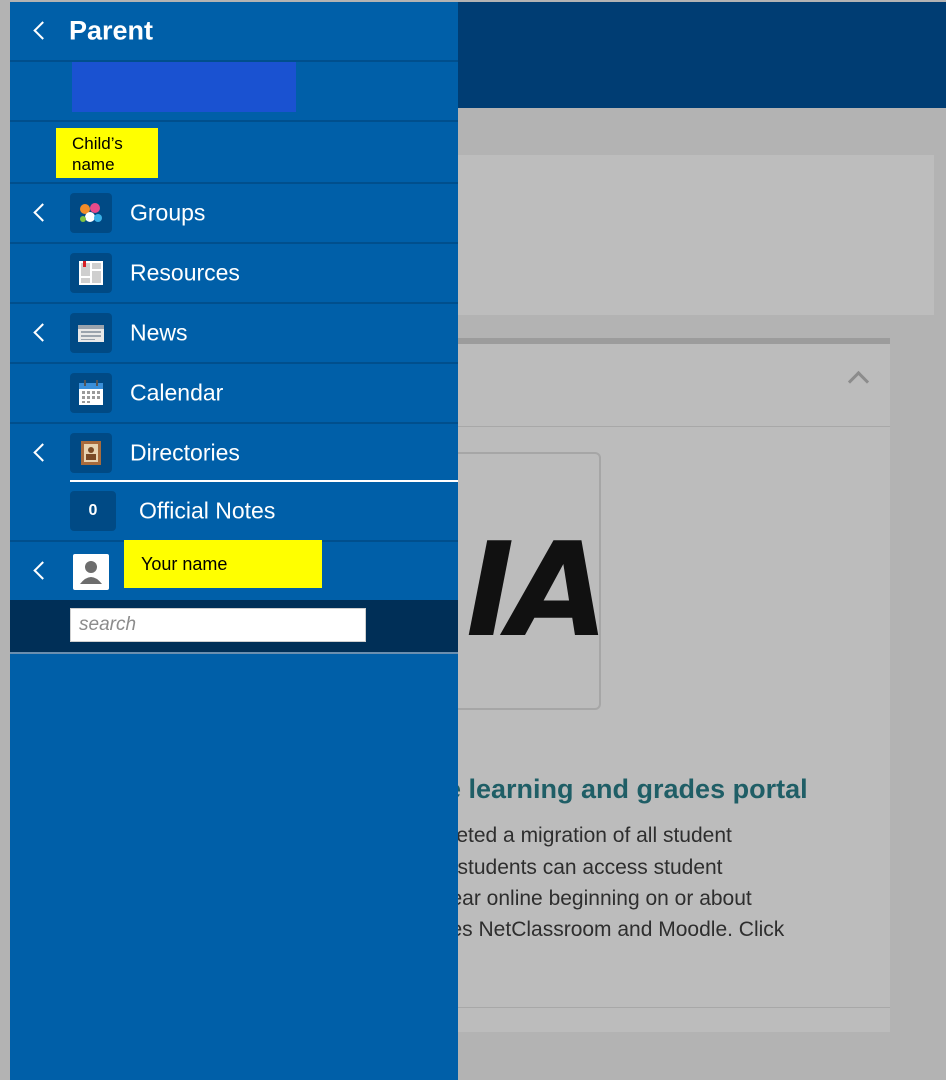  I want to click on sidebar-child-row: Child’s name, so click(234, 154).